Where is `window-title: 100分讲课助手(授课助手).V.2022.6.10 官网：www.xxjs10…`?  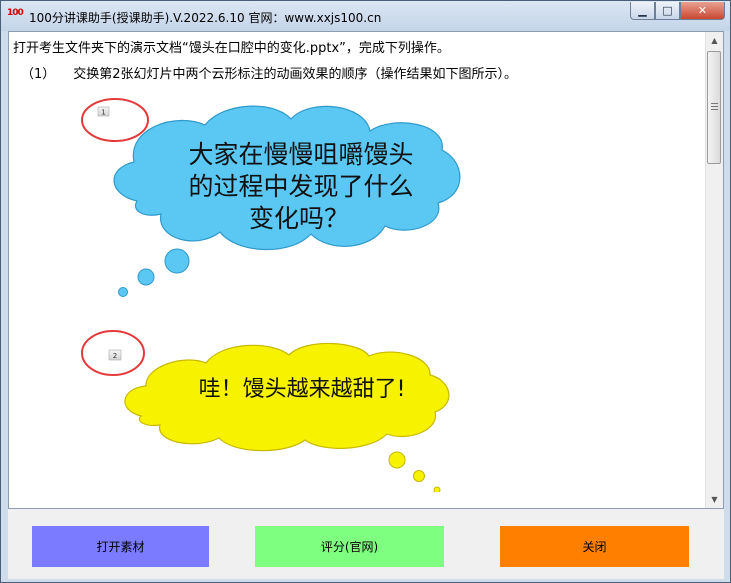 window-title: 100分讲课助手(授课助手).V.2022.6.10 官网：www.xxjs10… is located at coordinates (205, 18).